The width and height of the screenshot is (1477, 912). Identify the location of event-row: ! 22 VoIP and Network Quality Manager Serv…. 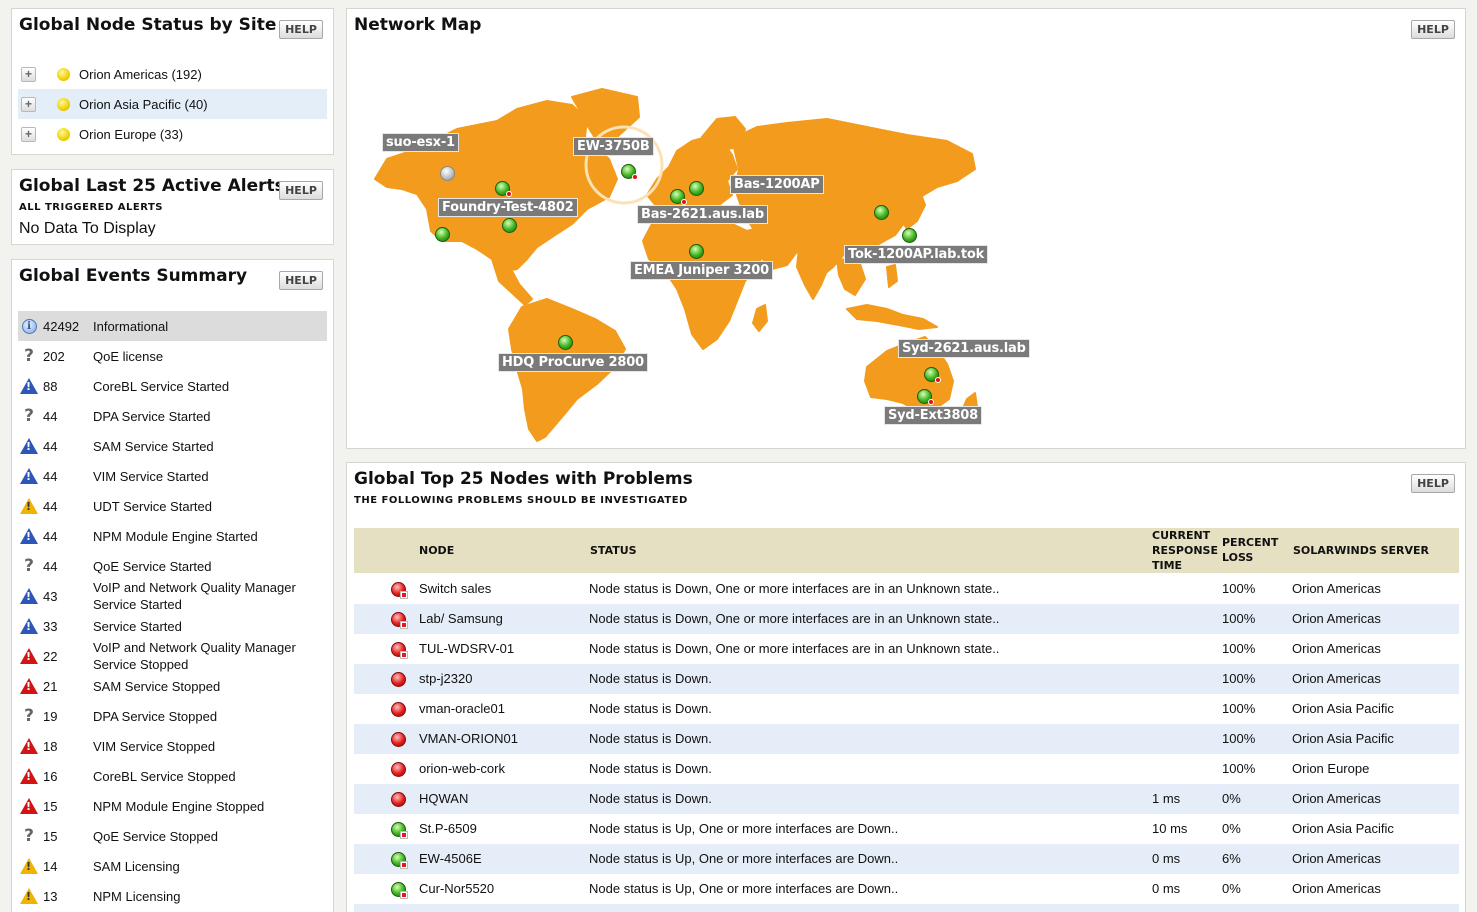
(172, 656).